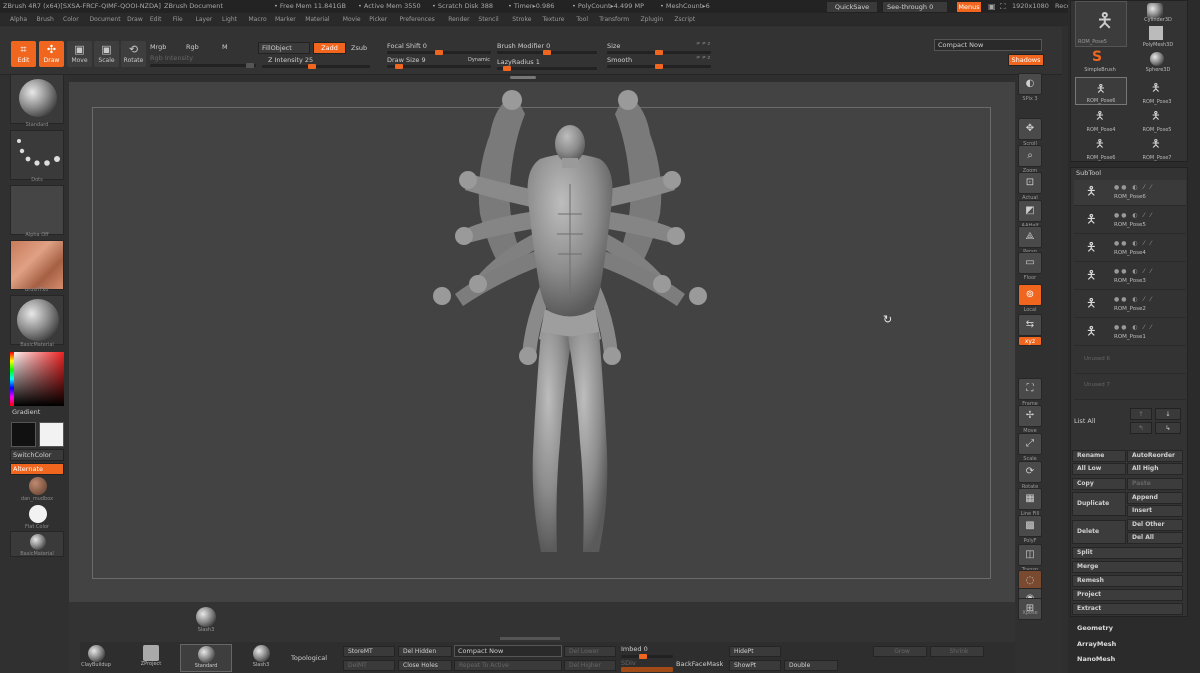 The width and height of the screenshot is (1200, 673). Describe the element at coordinates (458, 19) in the screenshot. I see `menu-render: Render` at that location.